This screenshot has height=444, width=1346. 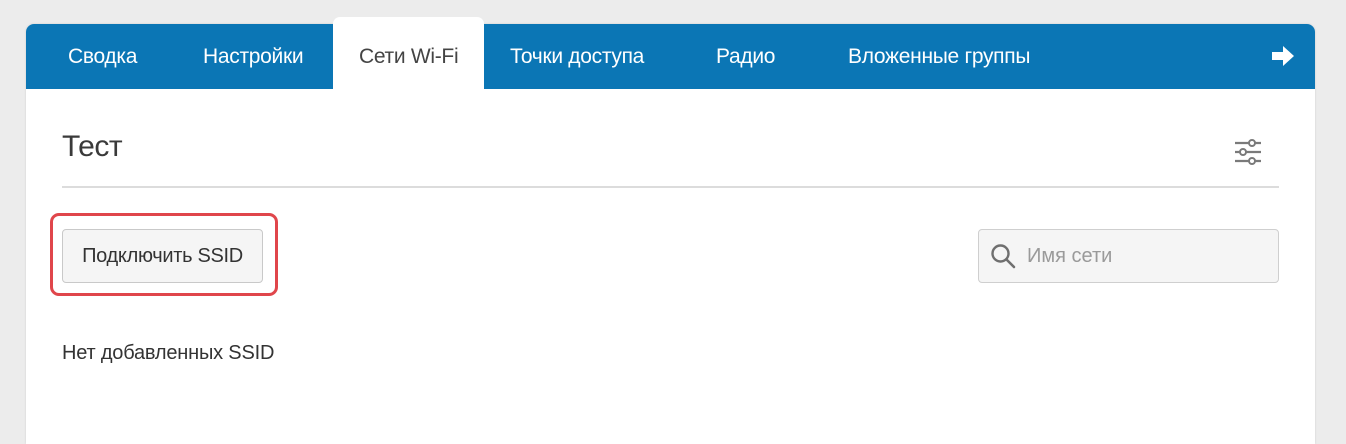 I want to click on tab-settings: Настройки, so click(x=253, y=56).